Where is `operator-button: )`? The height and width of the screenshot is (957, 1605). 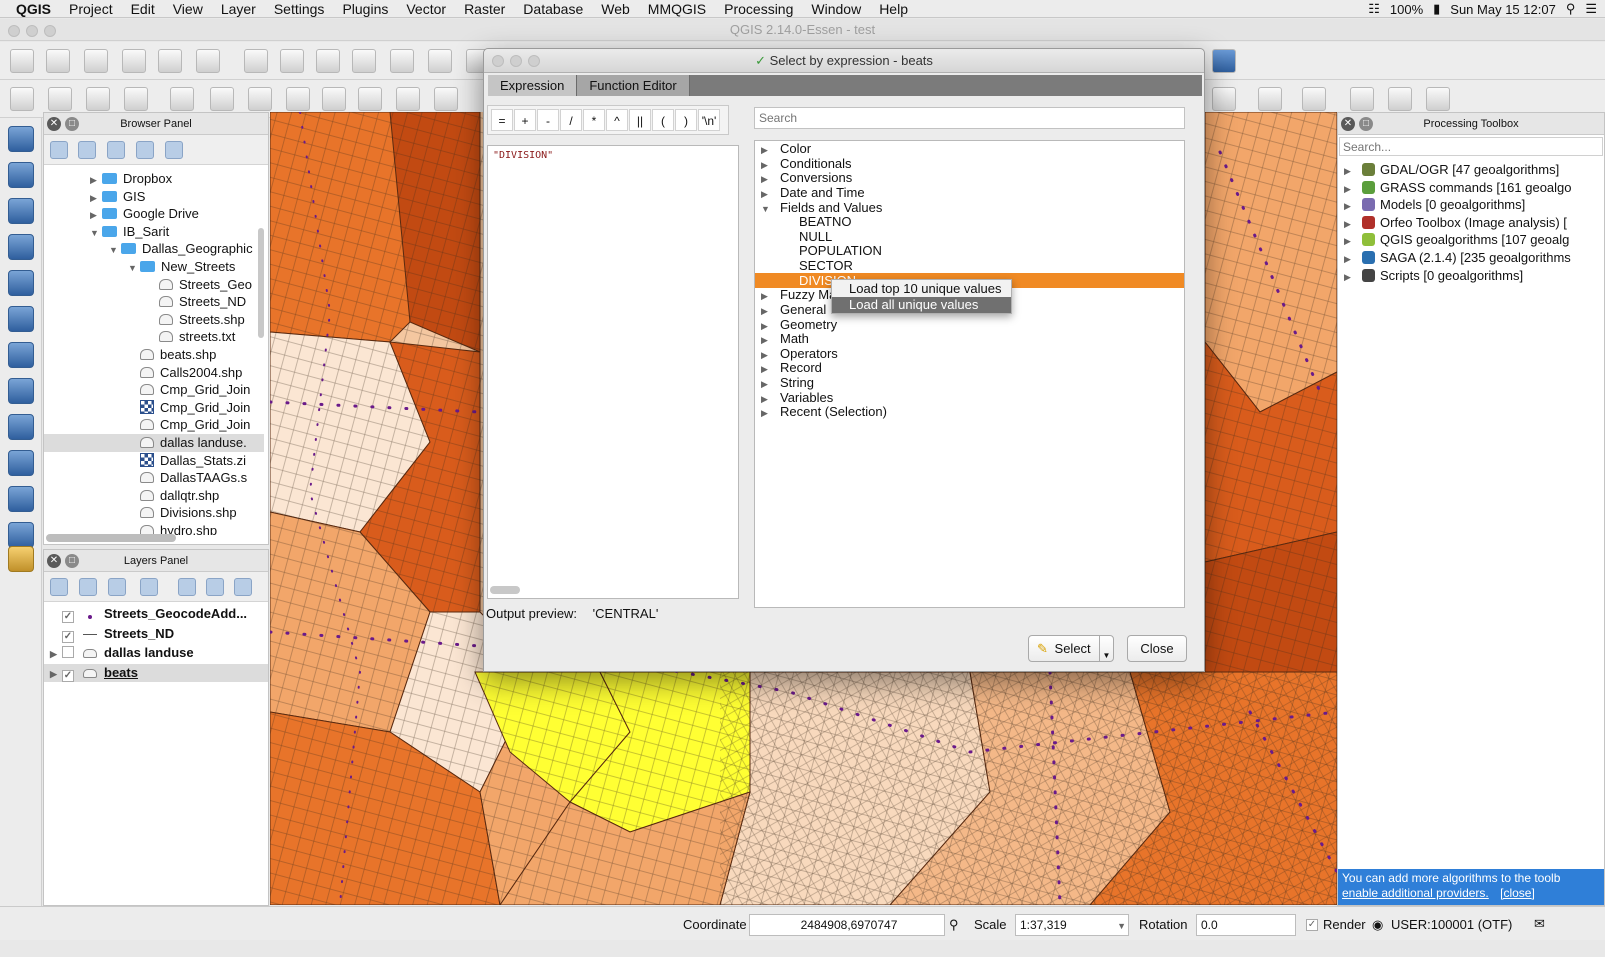 operator-button: ) is located at coordinates (686, 120).